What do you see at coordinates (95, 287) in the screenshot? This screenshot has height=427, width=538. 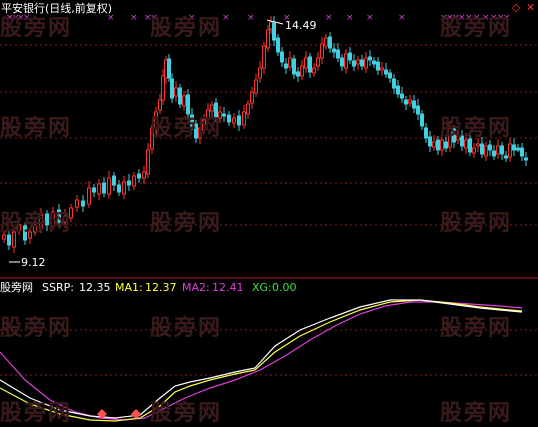 I see `ssrp-value: 12.35` at bounding box center [95, 287].